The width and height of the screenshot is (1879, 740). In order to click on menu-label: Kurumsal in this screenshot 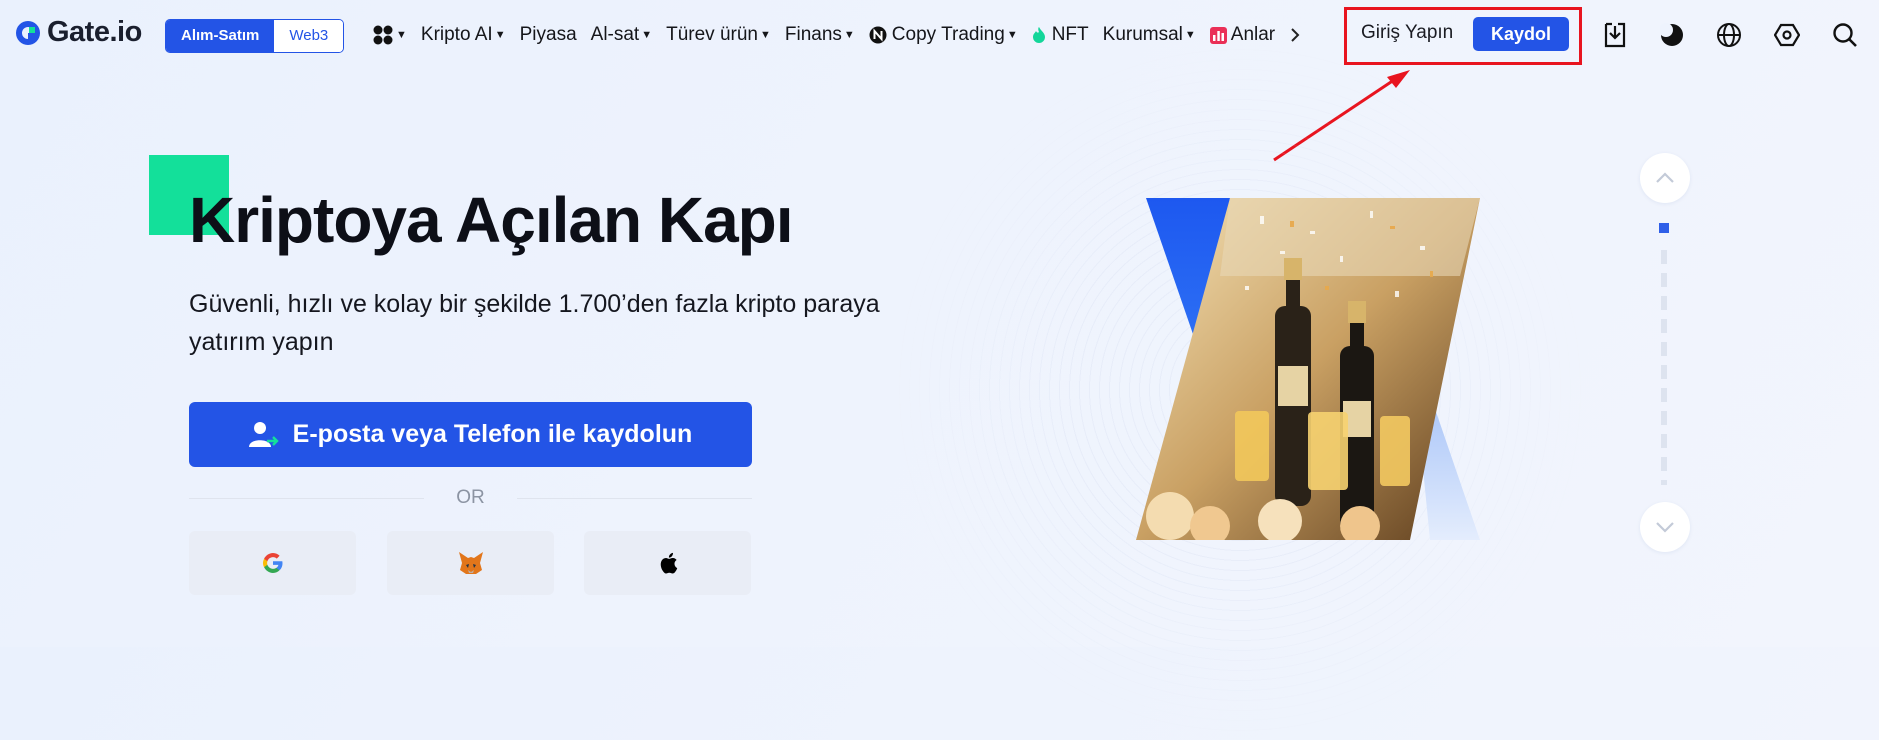, I will do `click(1142, 34)`.